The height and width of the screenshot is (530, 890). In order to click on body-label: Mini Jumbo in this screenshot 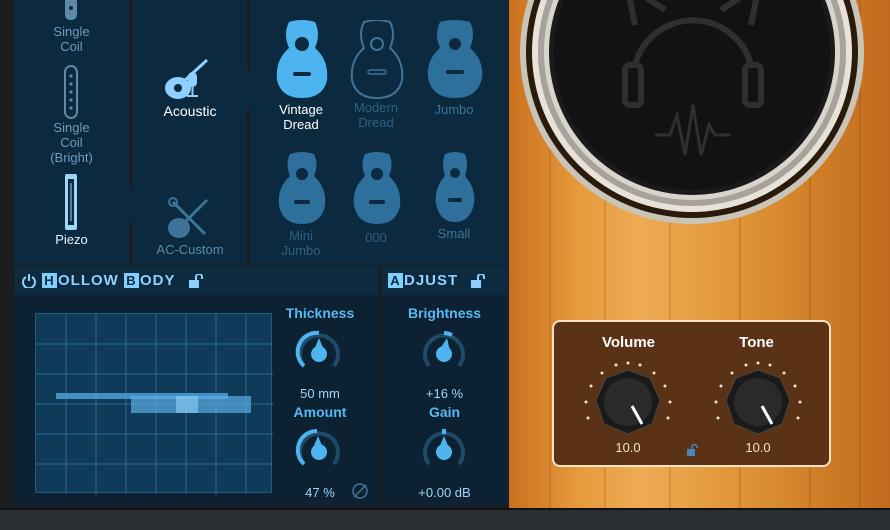, I will do `click(301, 243)`.